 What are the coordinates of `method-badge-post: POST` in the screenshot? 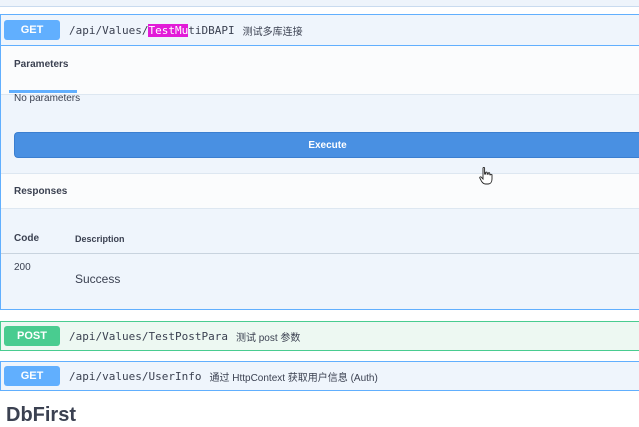 It's located at (32, 336).